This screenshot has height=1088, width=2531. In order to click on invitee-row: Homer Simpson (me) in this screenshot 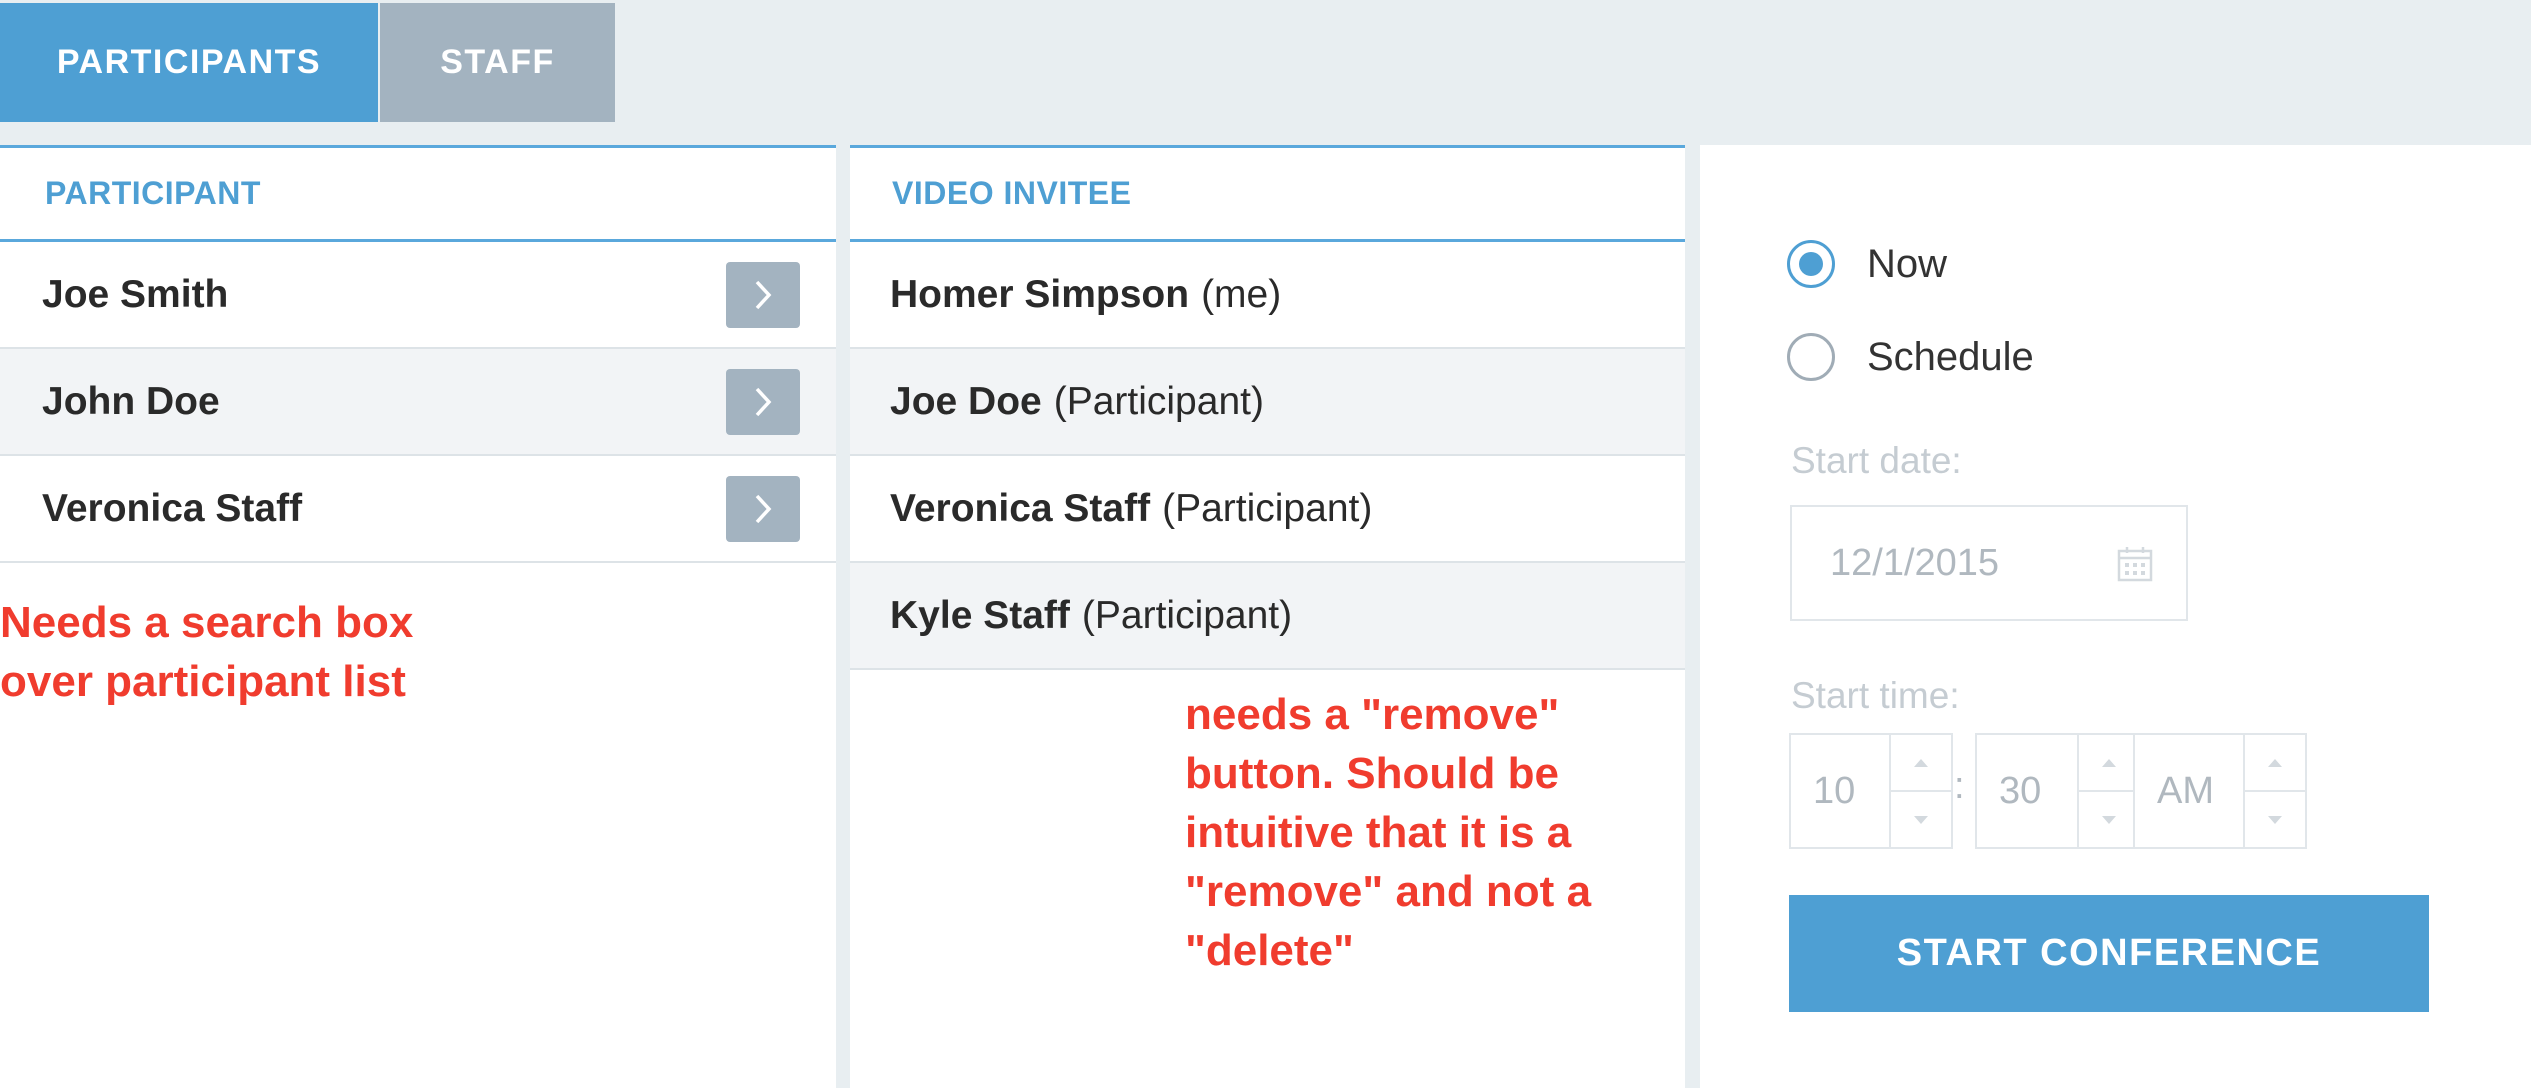, I will do `click(1267, 295)`.